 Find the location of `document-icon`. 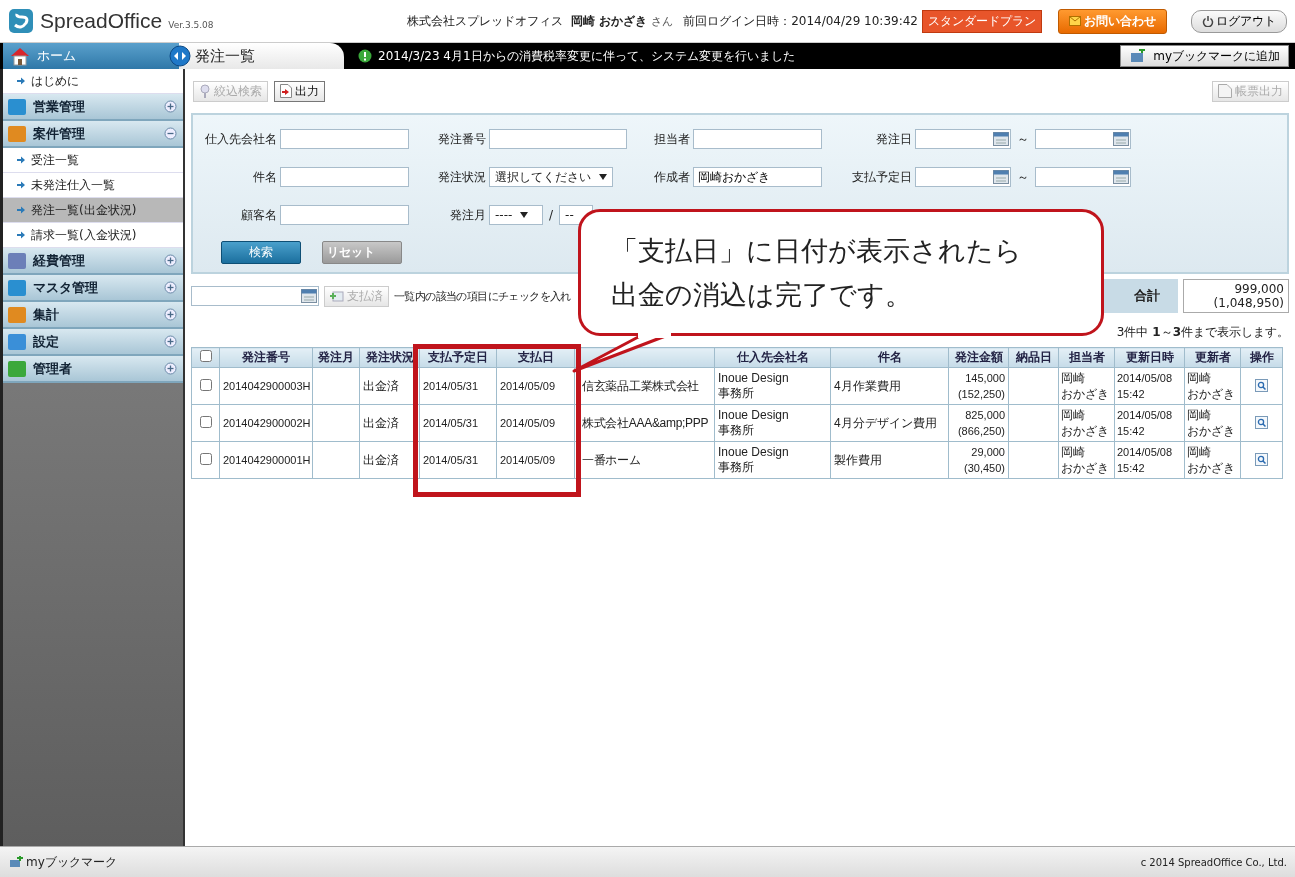

document-icon is located at coordinates (1225, 91).